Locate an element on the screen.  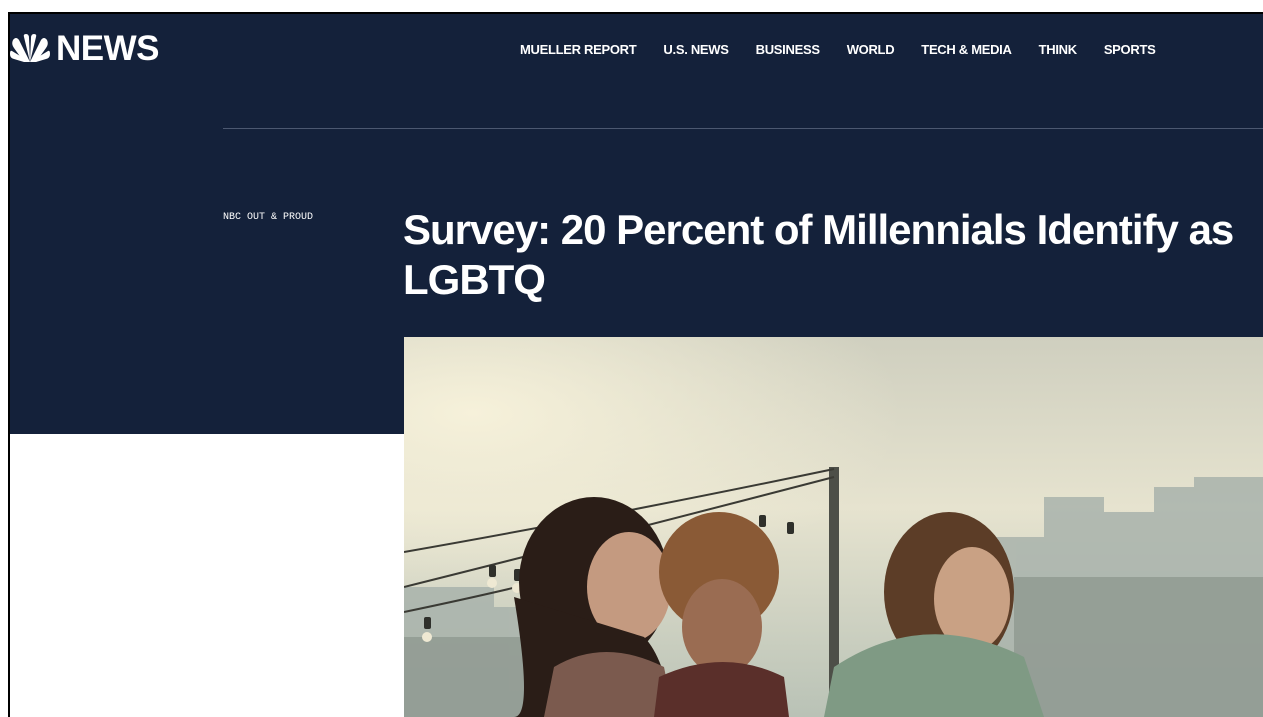
section-label: NBC OUT & PROUD is located at coordinates (268, 217).